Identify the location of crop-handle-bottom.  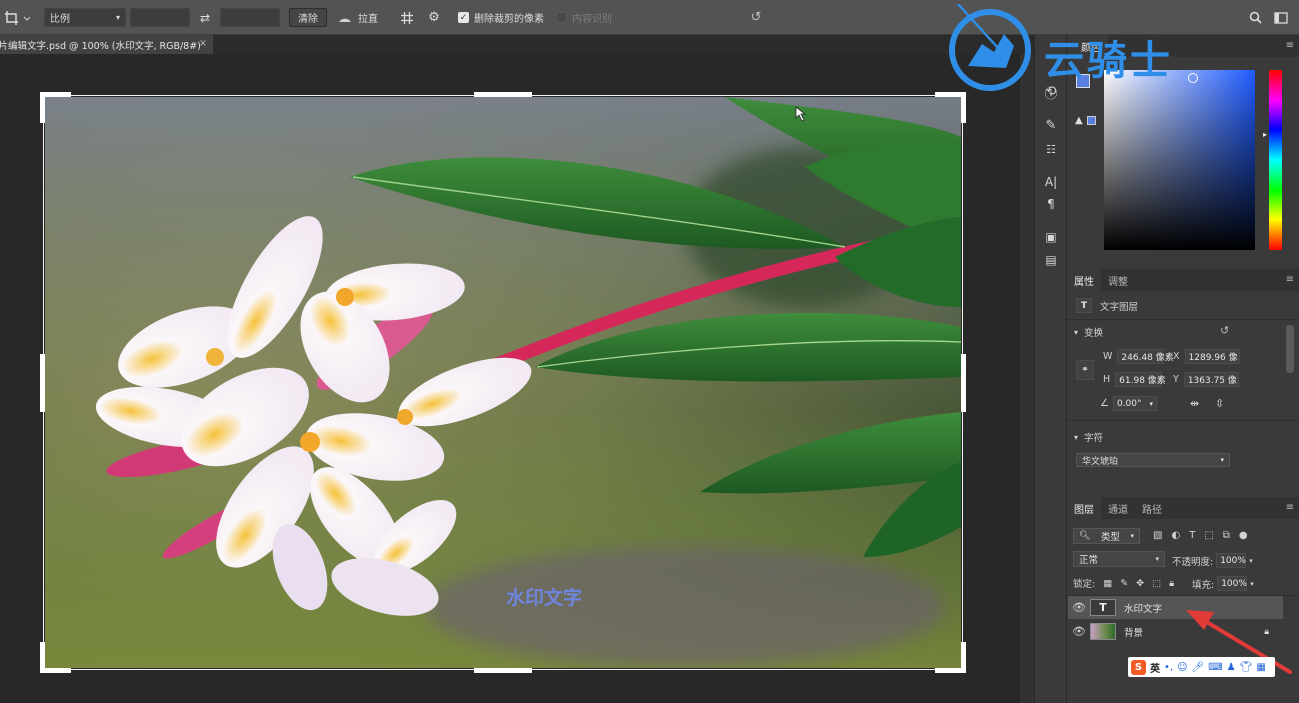
(503, 670).